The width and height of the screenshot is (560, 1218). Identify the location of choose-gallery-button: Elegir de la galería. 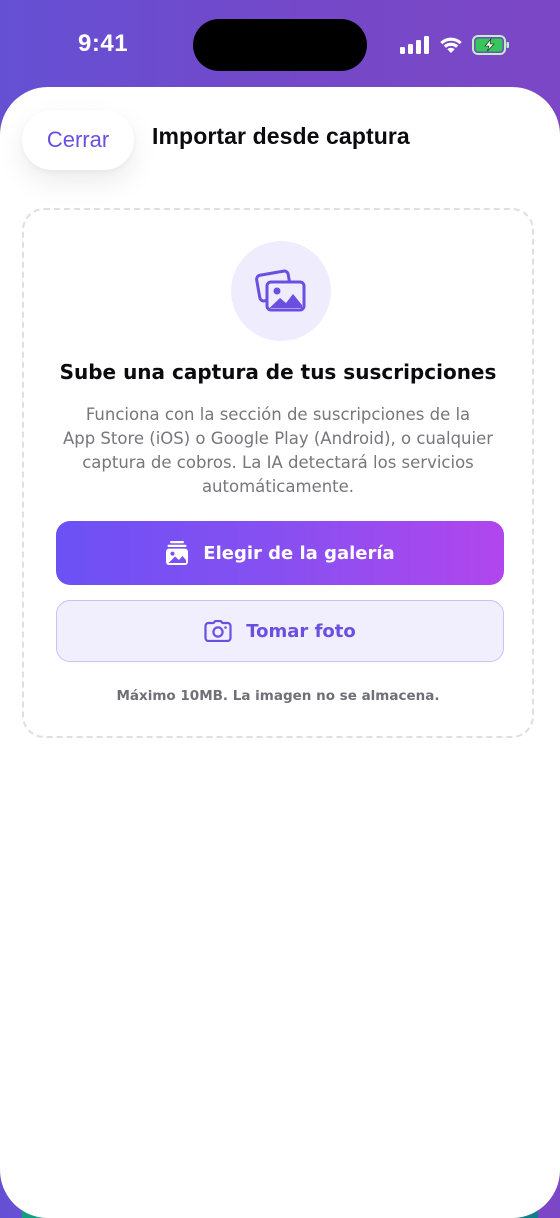
(280, 553).